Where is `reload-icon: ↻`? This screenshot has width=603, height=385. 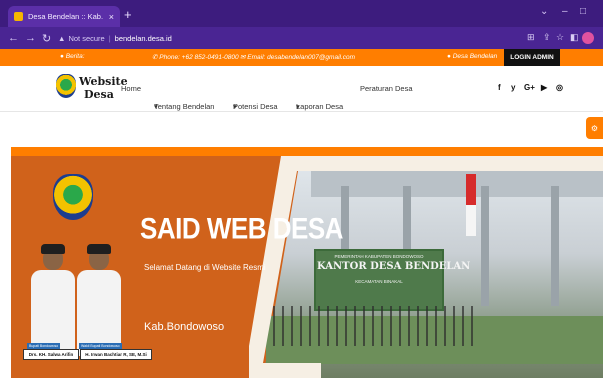 reload-icon: ↻ is located at coordinates (46, 38).